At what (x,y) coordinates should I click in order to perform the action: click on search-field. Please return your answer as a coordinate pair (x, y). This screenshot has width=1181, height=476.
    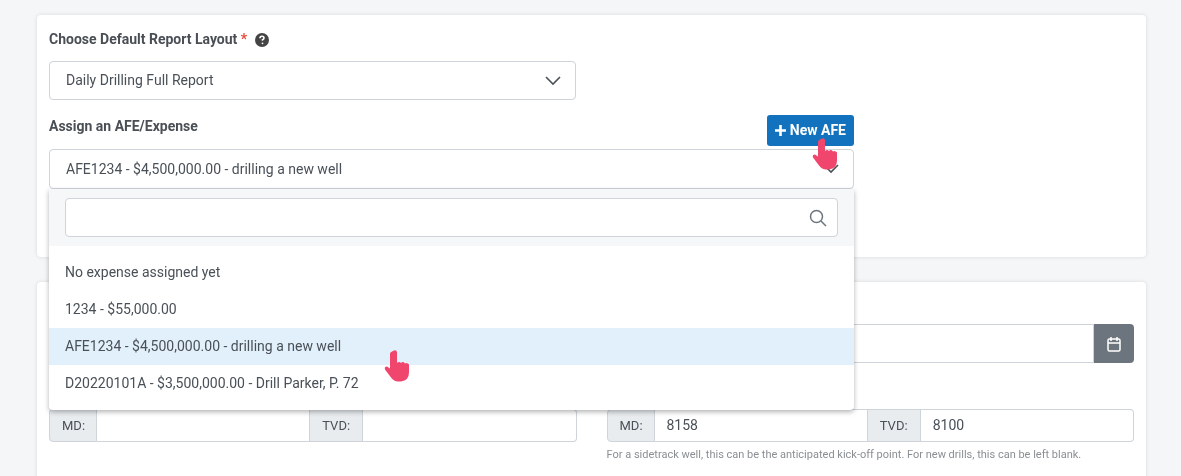
    Looking at the image, I should click on (451, 217).